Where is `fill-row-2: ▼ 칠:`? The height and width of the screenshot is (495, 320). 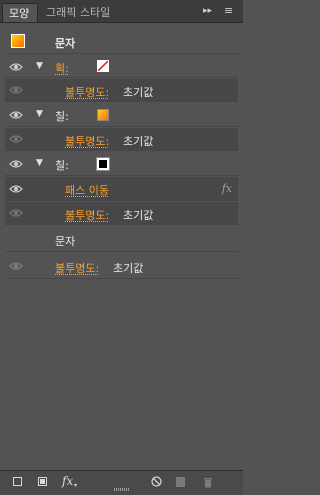
fill-row-2: ▼ 칠: is located at coordinates (121, 164).